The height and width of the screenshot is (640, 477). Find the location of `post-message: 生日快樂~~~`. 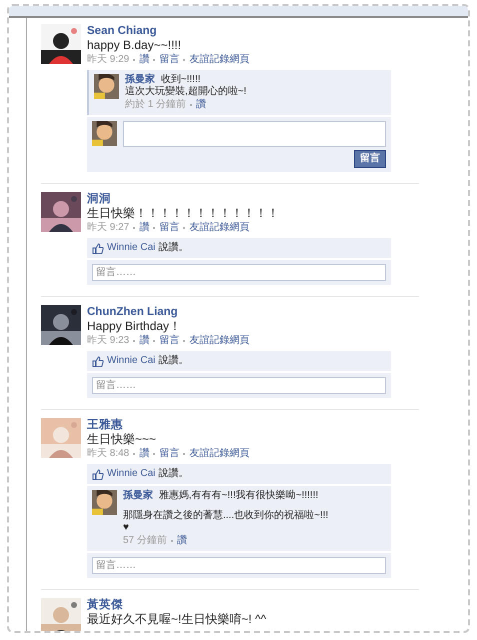

post-message: 生日快樂~~~ is located at coordinates (122, 439).